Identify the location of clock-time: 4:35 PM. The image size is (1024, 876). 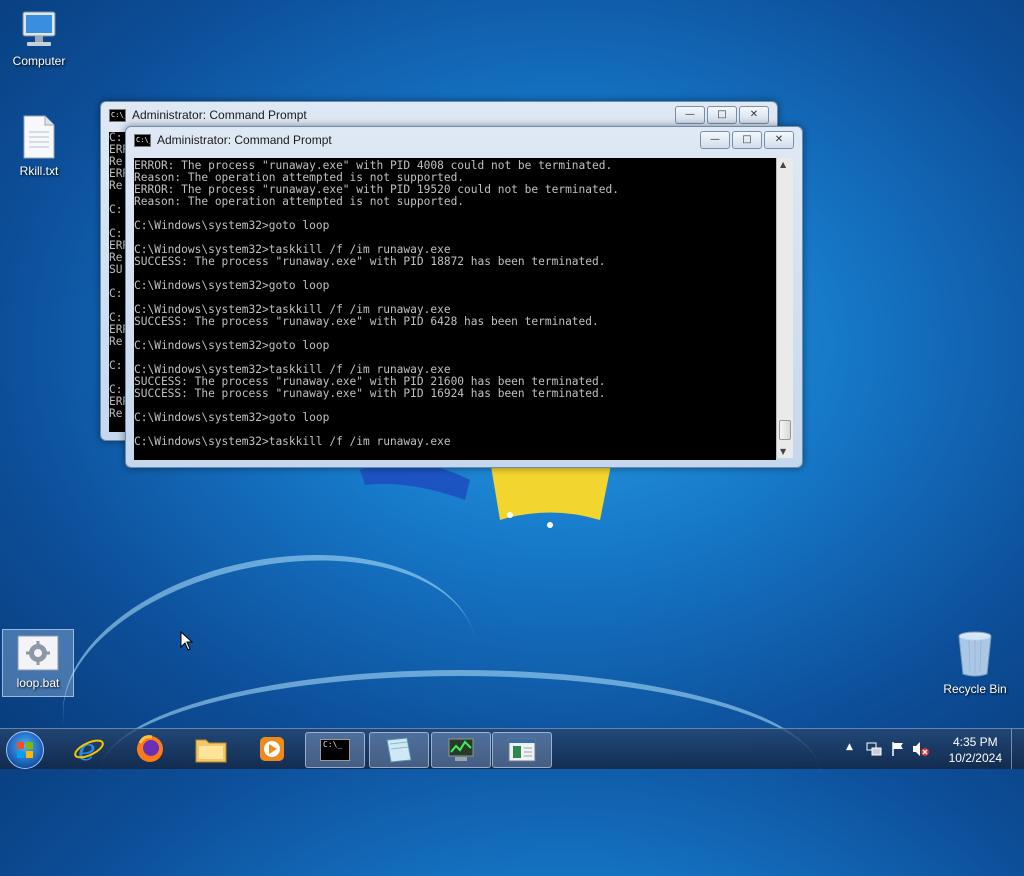
(975, 742).